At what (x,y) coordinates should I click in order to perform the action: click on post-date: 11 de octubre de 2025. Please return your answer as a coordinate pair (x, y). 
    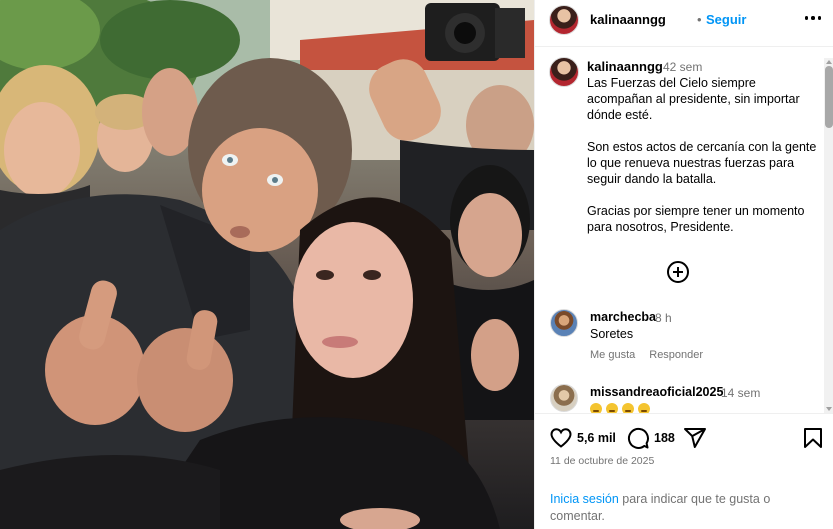
    Looking at the image, I should click on (602, 461).